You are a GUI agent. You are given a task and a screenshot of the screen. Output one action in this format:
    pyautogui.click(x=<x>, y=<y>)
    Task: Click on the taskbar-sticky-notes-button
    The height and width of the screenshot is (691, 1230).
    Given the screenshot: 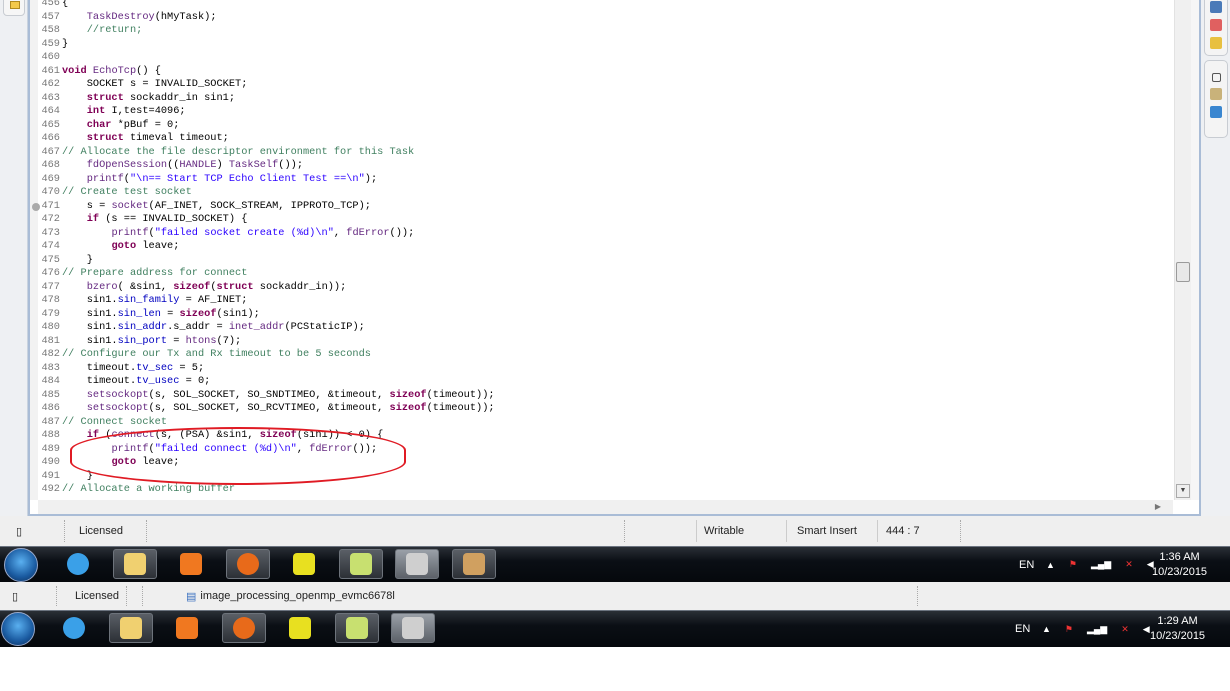 What is the action you would take?
    pyautogui.click(x=360, y=564)
    